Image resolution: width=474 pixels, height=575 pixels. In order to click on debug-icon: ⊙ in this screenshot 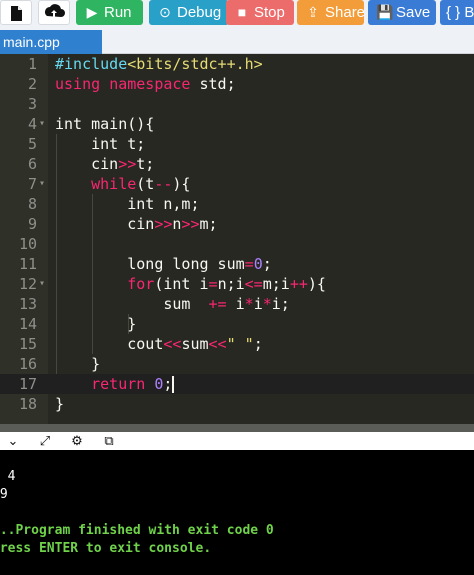, I will do `click(165, 12)`.